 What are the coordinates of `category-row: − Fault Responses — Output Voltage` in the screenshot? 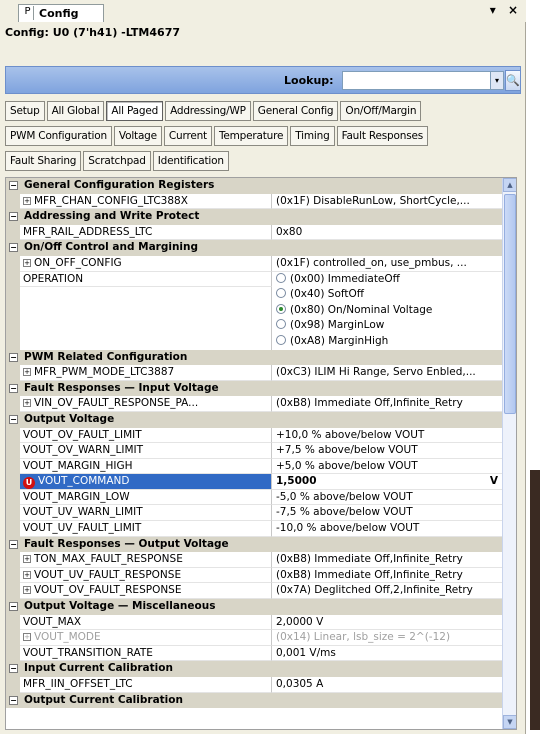 It's located at (254, 544).